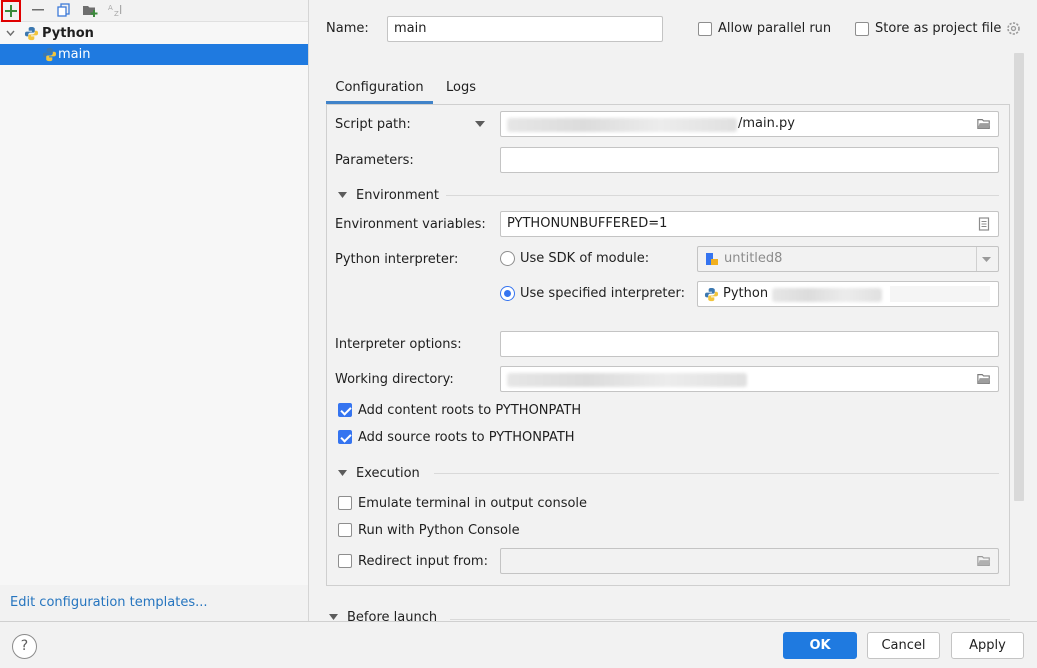 The image size is (1037, 668). I want to click on python-interpreter-label: Python interpreter:, so click(397, 259).